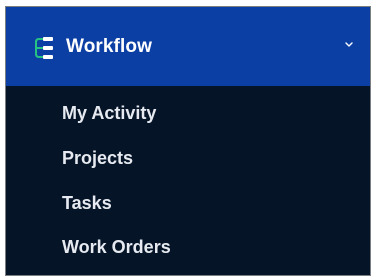  I want to click on workflow-menu-title: Workflow, so click(109, 46).